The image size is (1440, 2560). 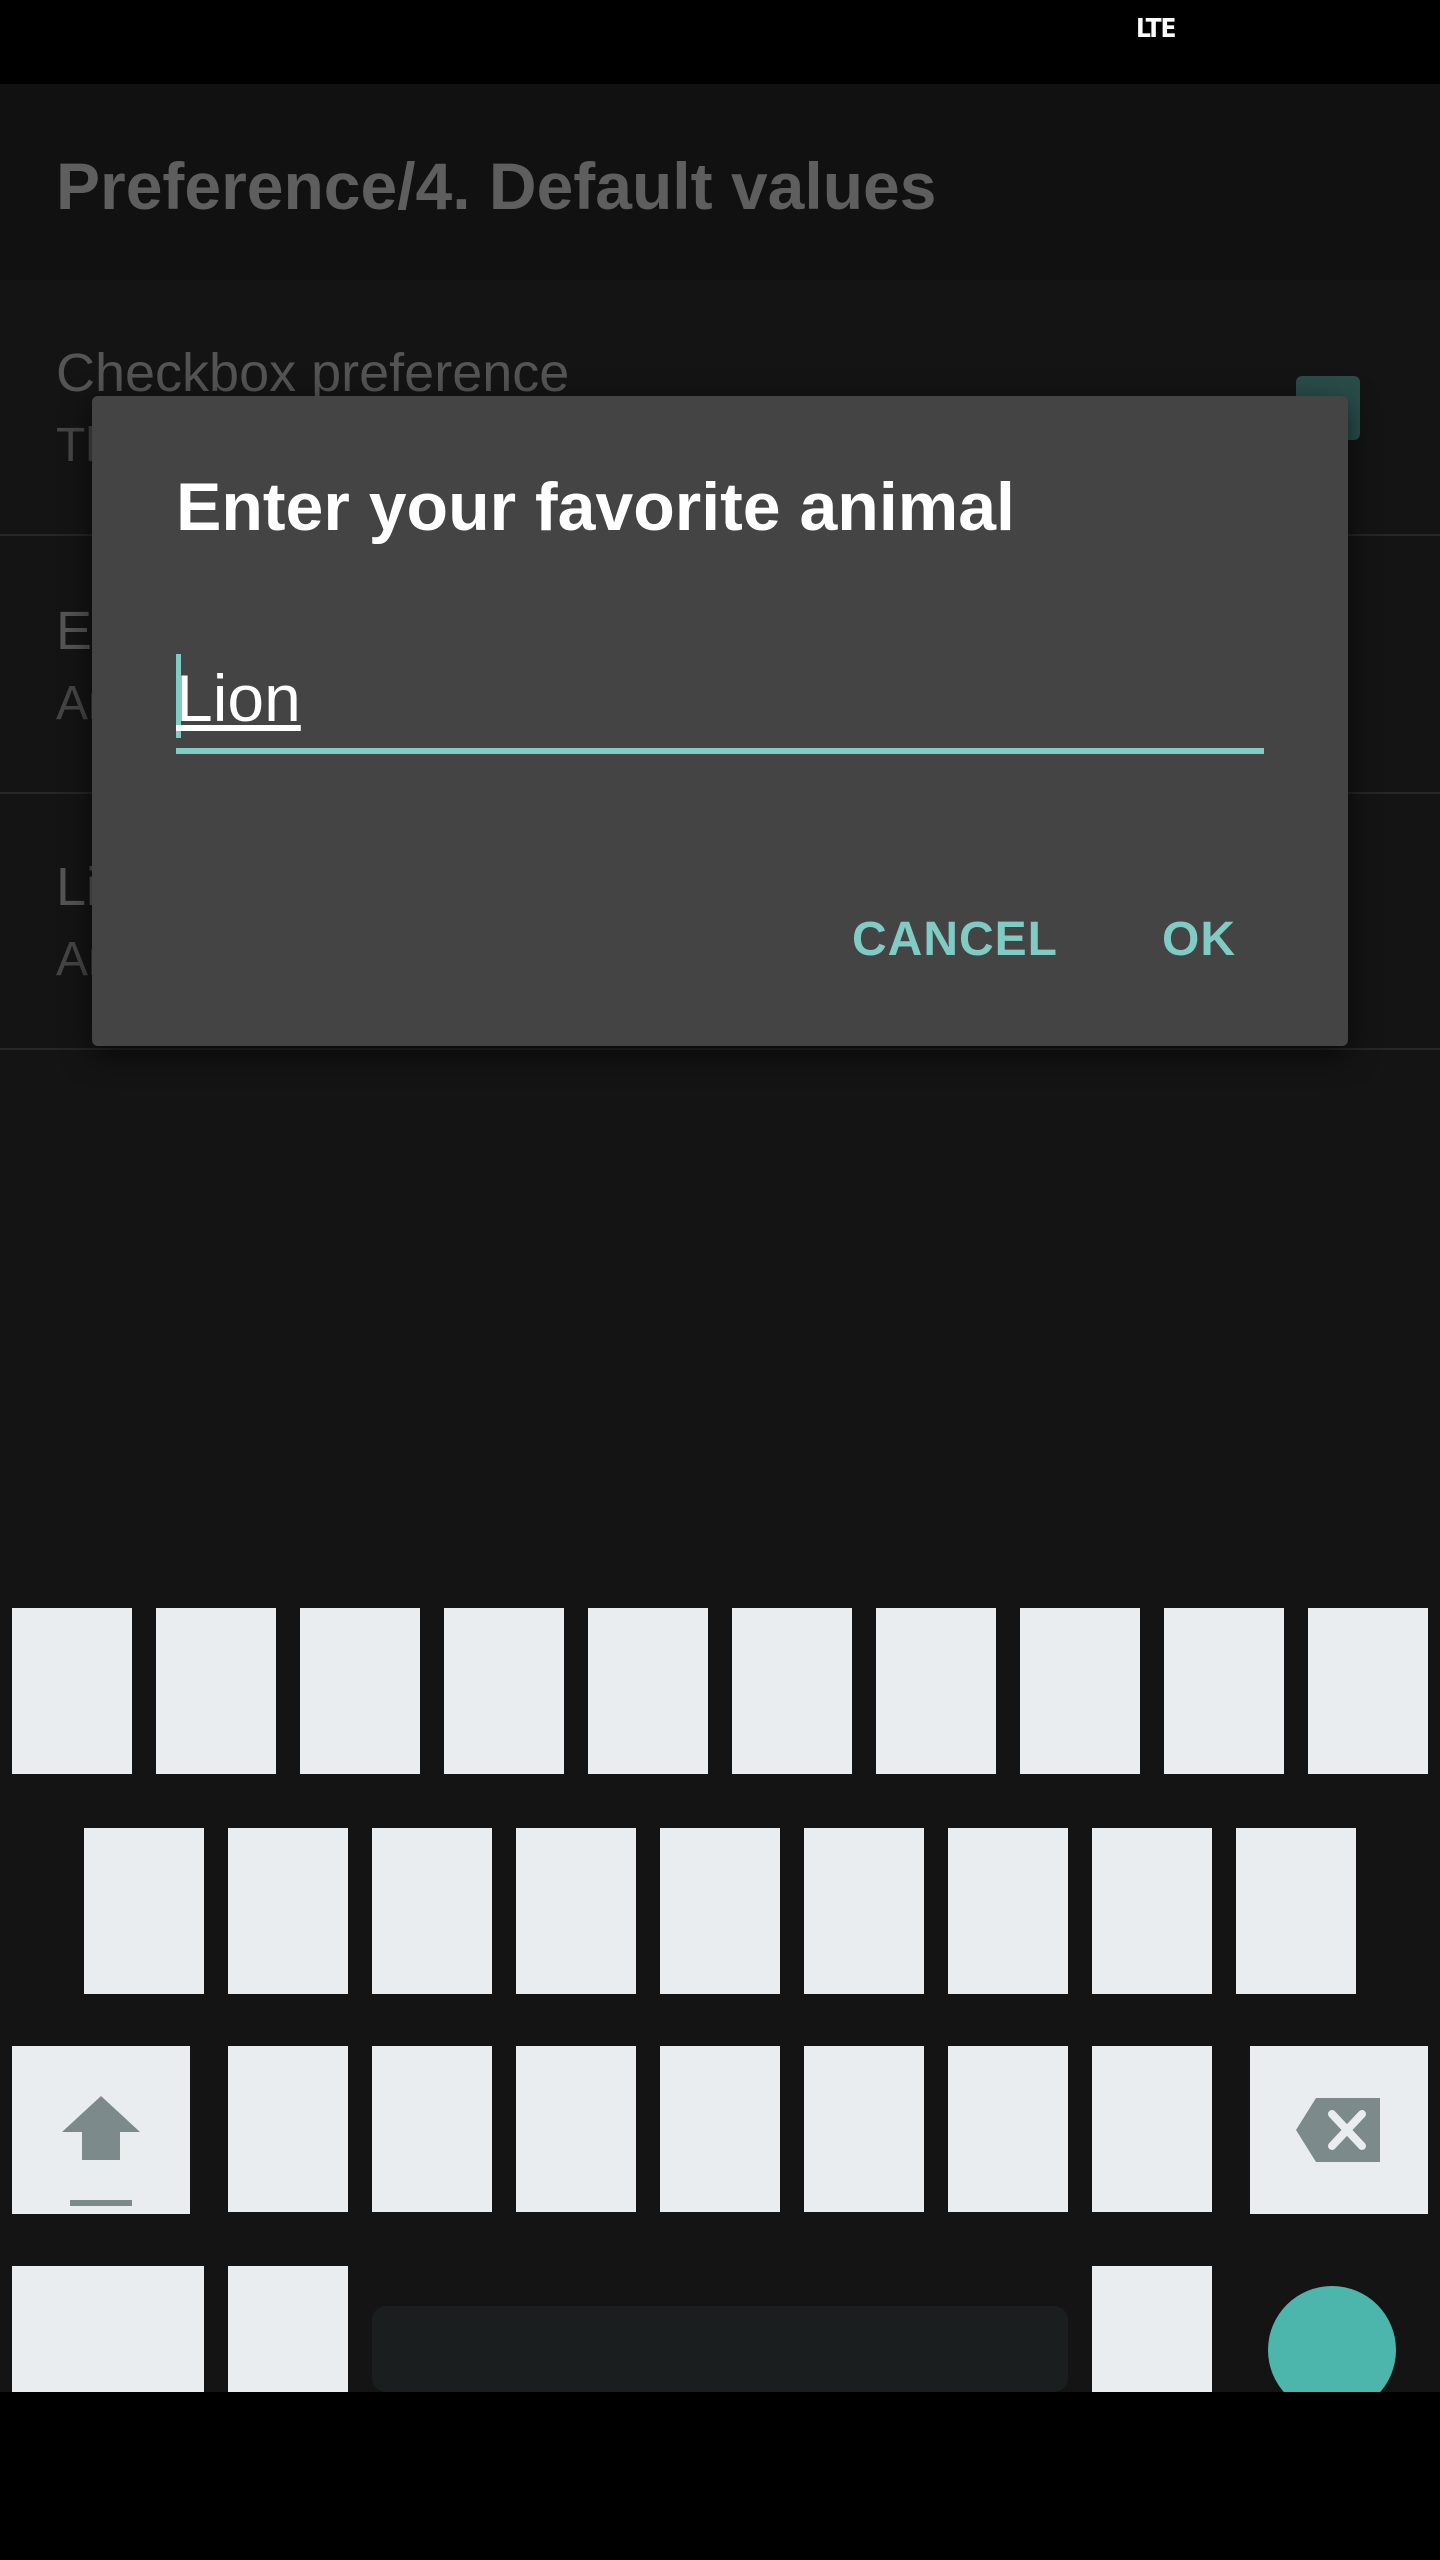 I want to click on animal-input-value: Lion, so click(x=238, y=698).